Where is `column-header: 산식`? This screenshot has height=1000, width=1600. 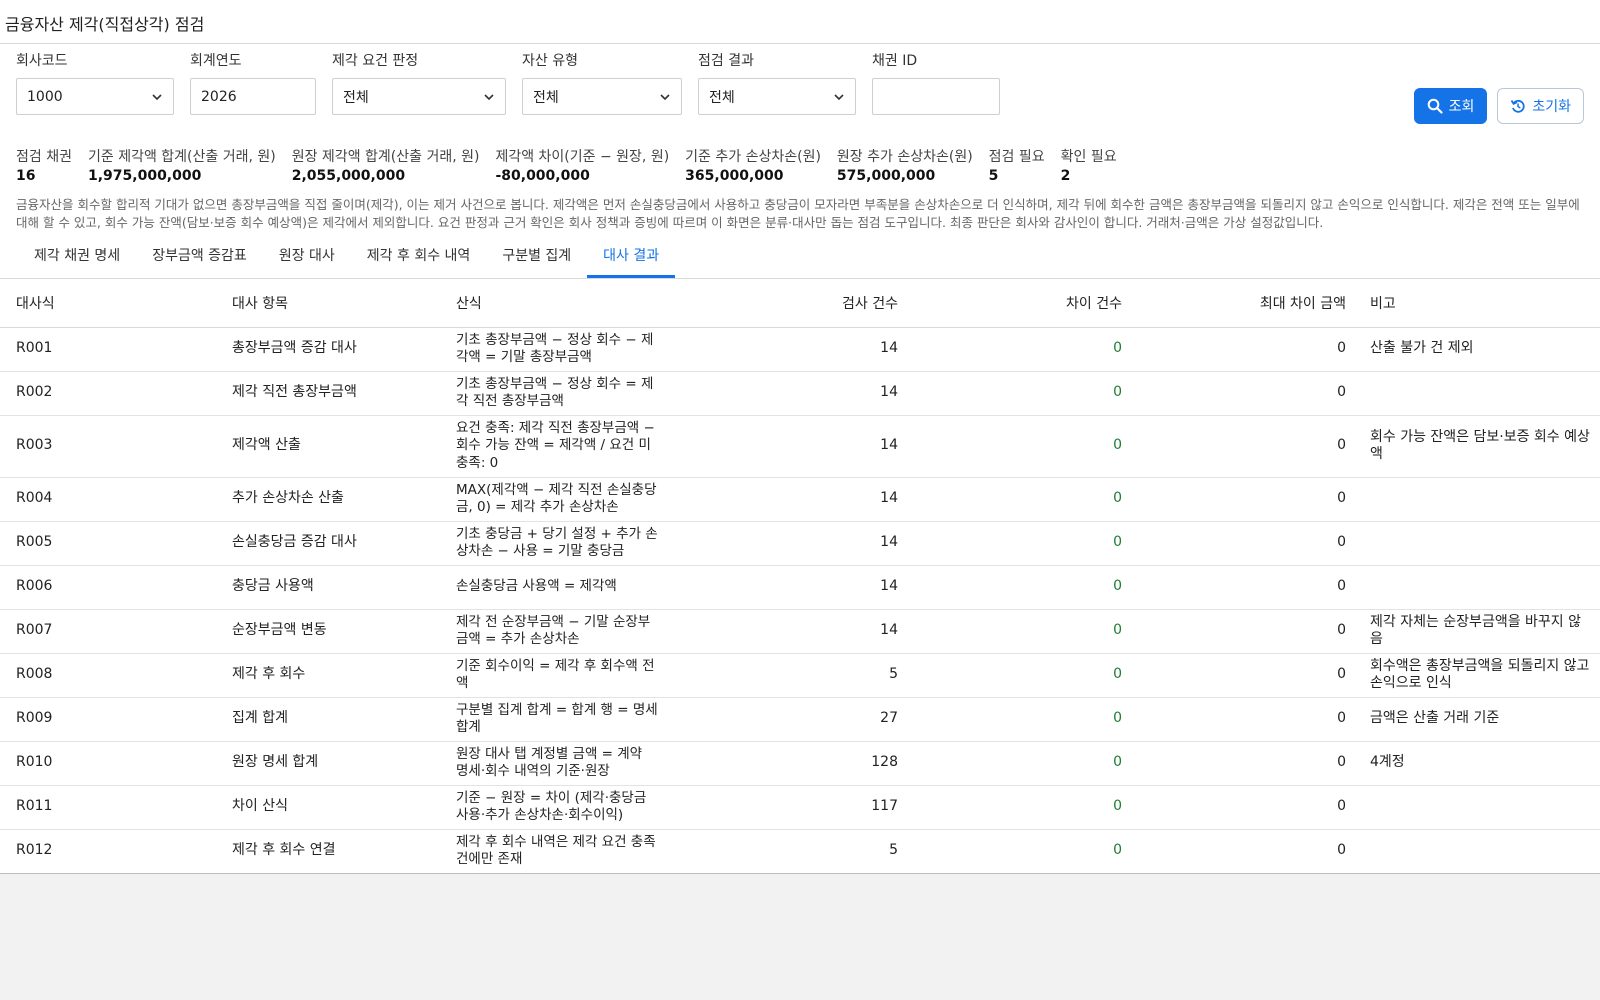
column-header: 산식 is located at coordinates (553, 303).